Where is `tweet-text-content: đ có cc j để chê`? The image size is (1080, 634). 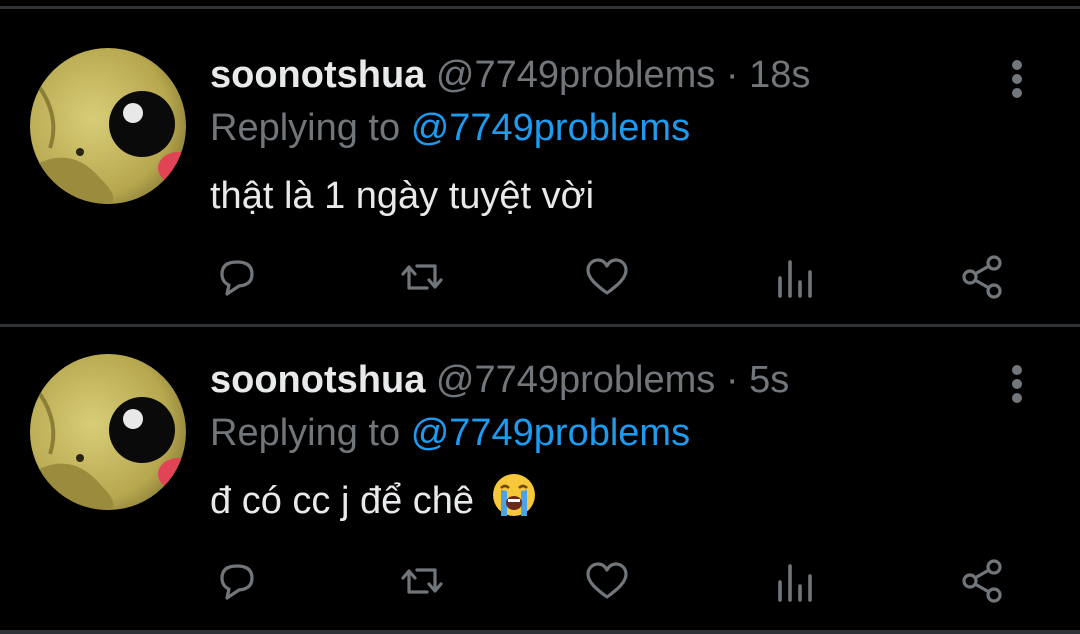
tweet-text-content: đ có cc j để chê is located at coordinates (342, 501).